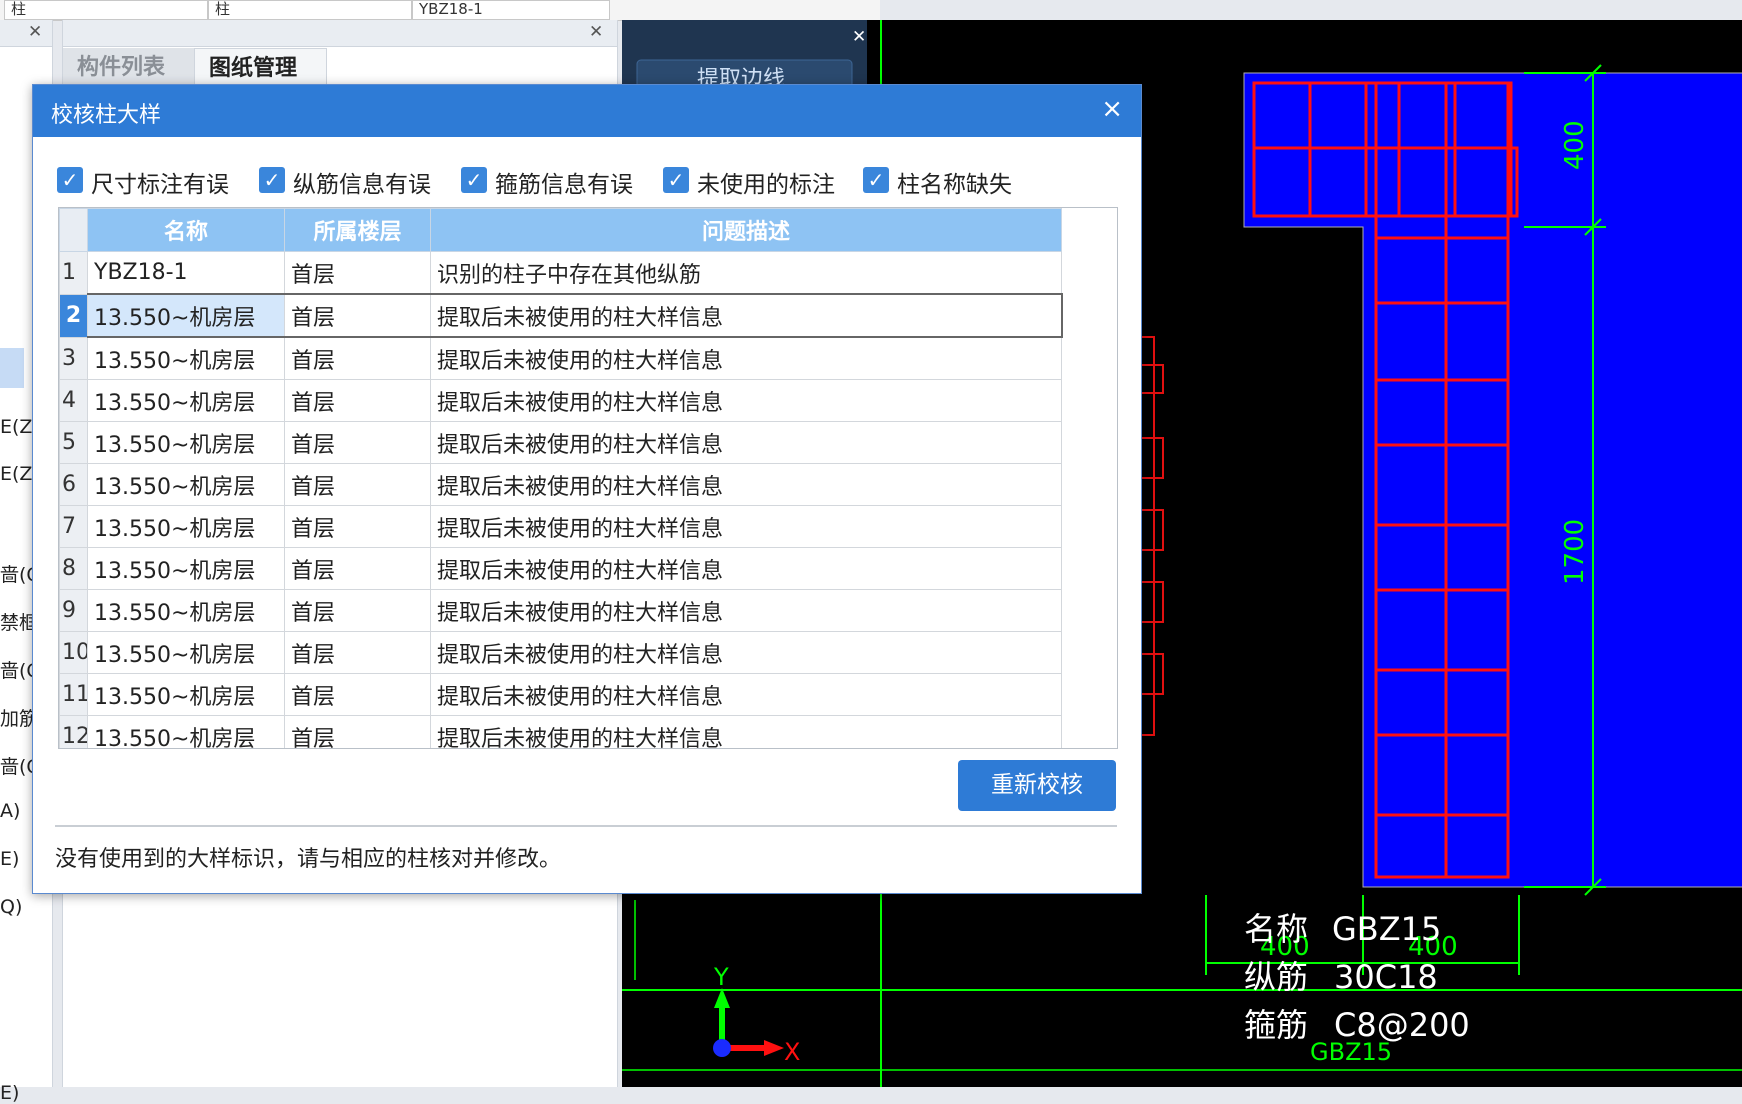 The image size is (1742, 1104). Describe the element at coordinates (340, 33) in the screenshot. I see `component-panel-header: ✕` at that location.